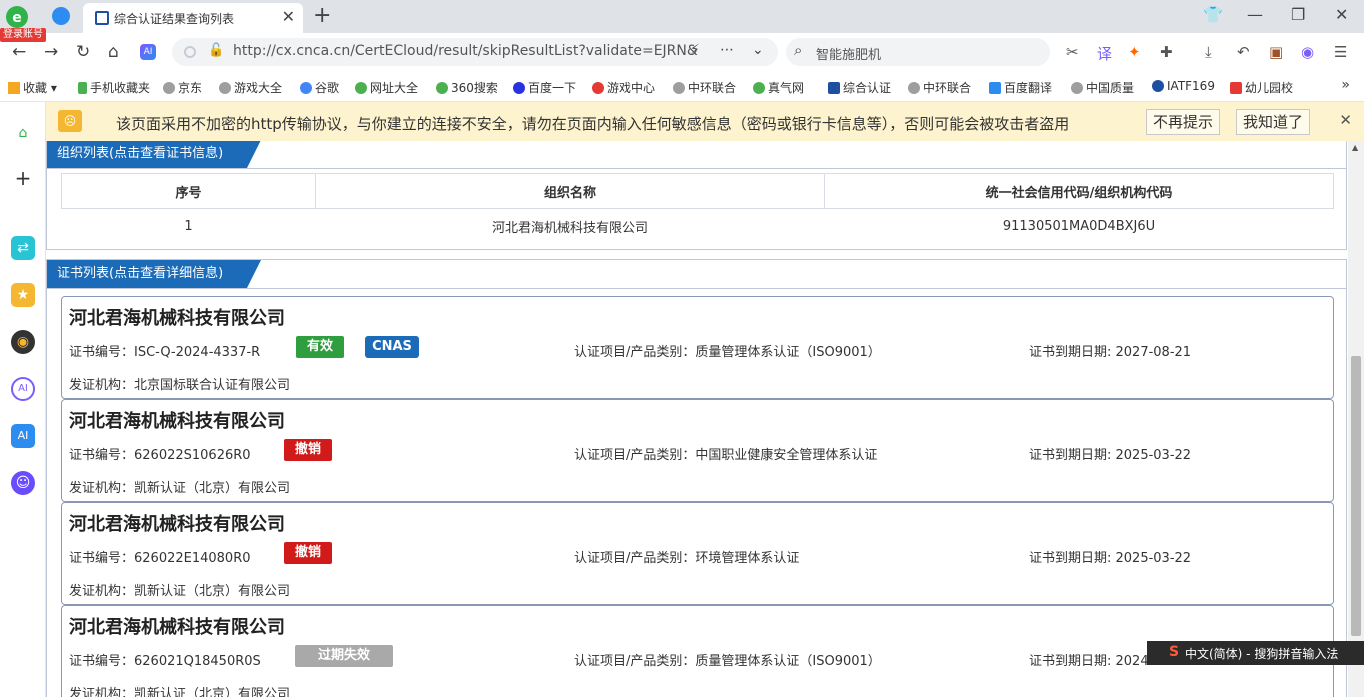  I want to click on page-scrollbar: ▲, so click(1356, 419).